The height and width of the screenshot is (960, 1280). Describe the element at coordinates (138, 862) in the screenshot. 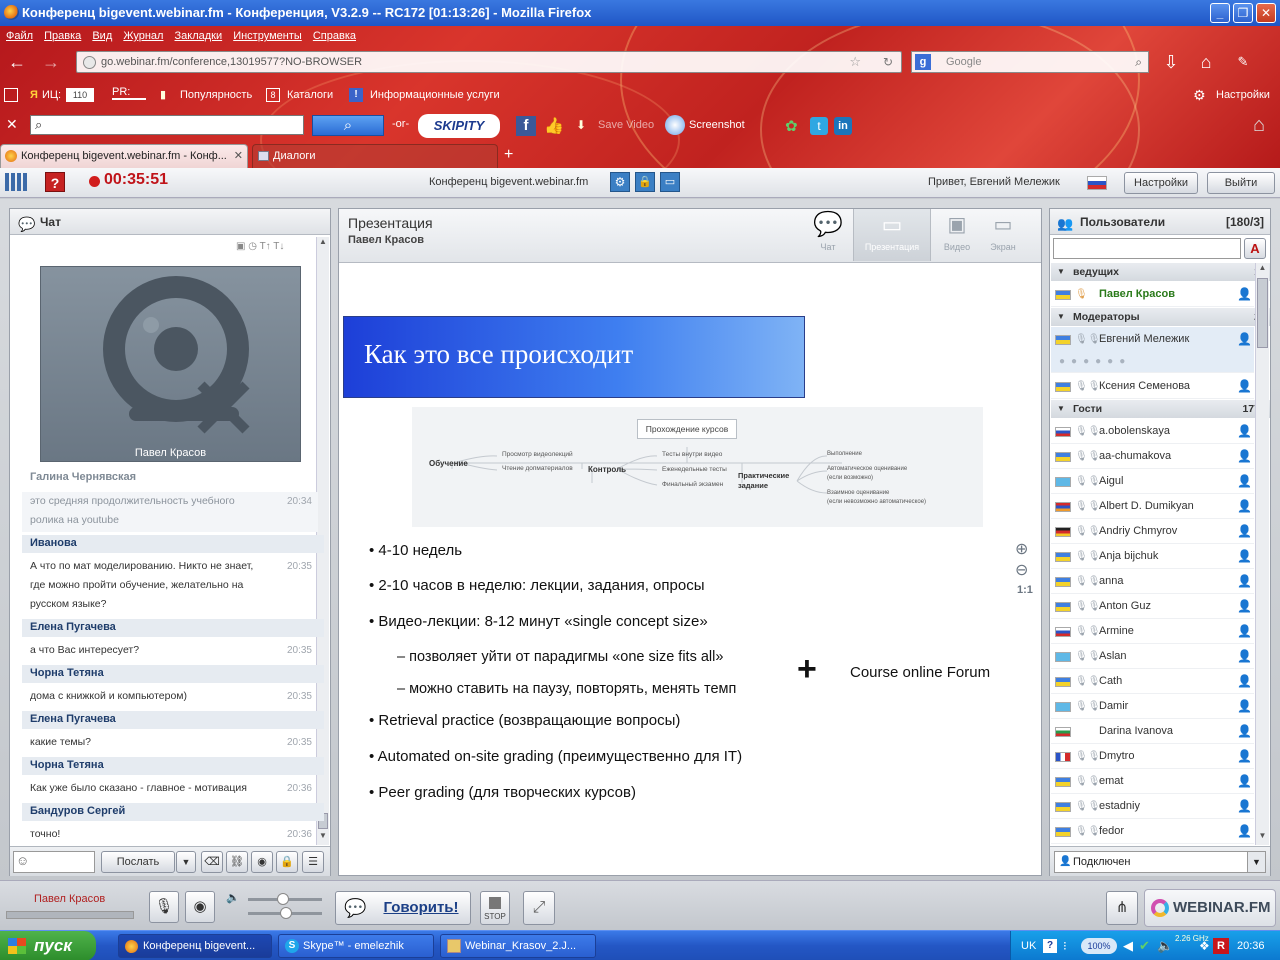

I see `send-button: Послать` at that location.